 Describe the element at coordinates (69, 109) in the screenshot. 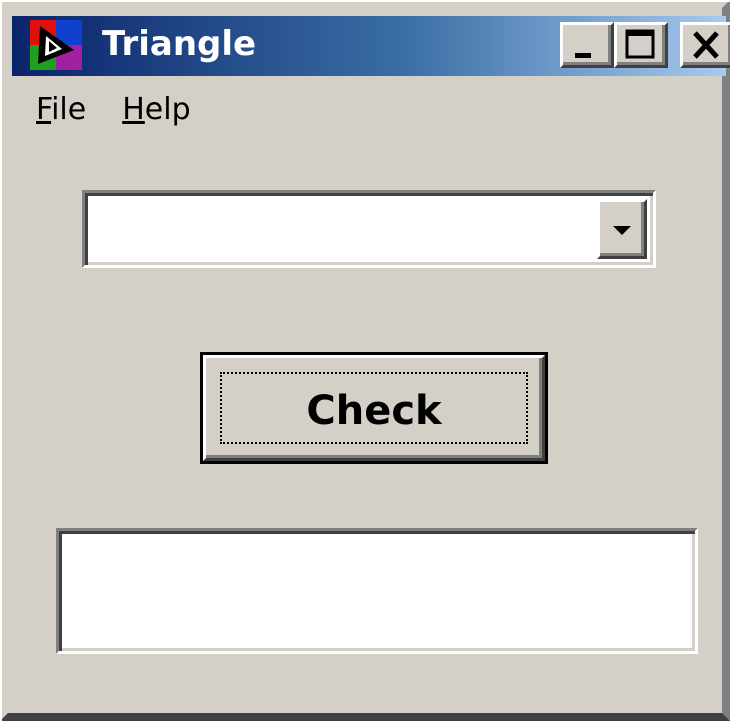

I see `menu-file-label: ile` at that location.